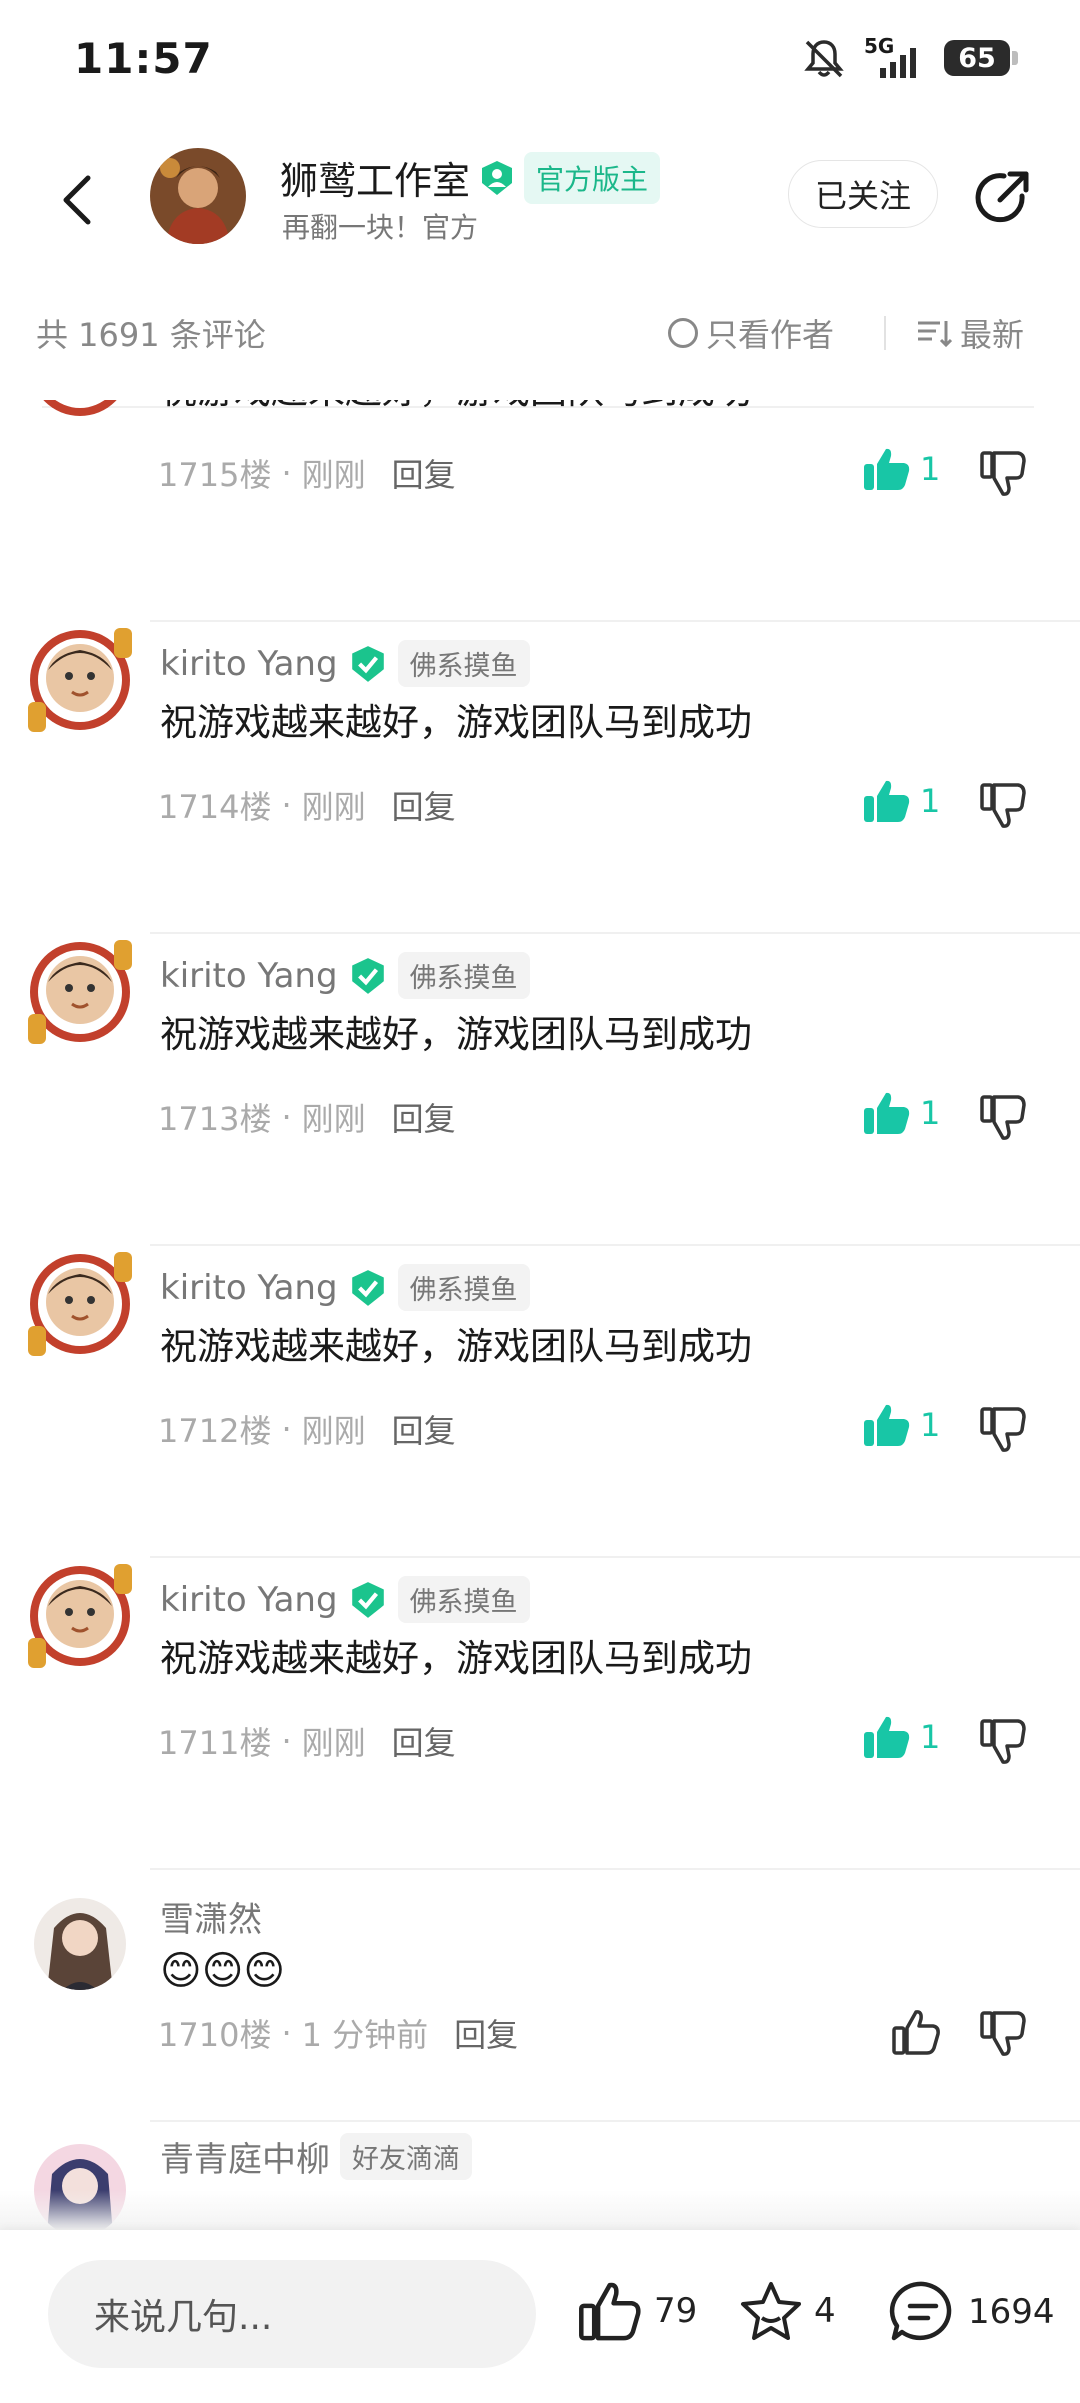  I want to click on comment-meta: 1715楼 · 刚刚 回复, so click(307, 473).